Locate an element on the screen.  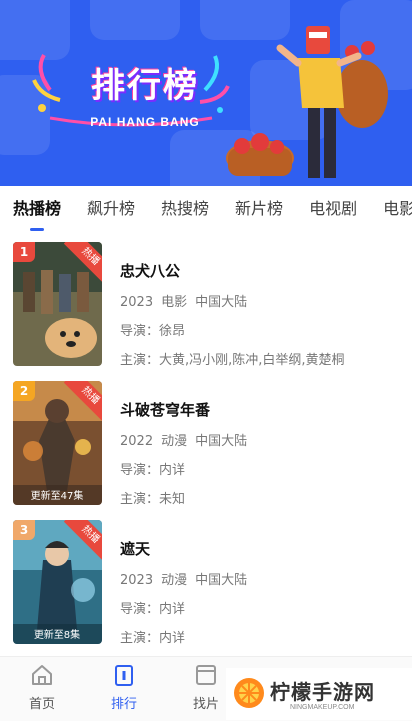
category-tabs: 热播榜 飙升榜 热搜榜 新片榜 电视剧 电影 is located at coordinates (206, 209).